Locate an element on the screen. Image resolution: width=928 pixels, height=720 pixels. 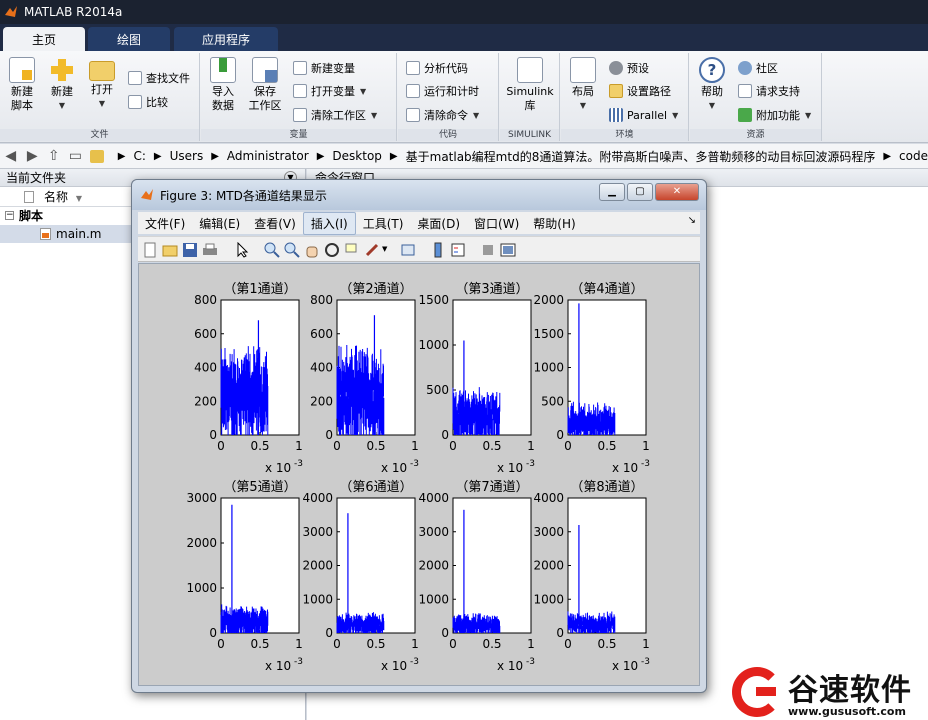
legend-icon is located at coordinates (458, 250).